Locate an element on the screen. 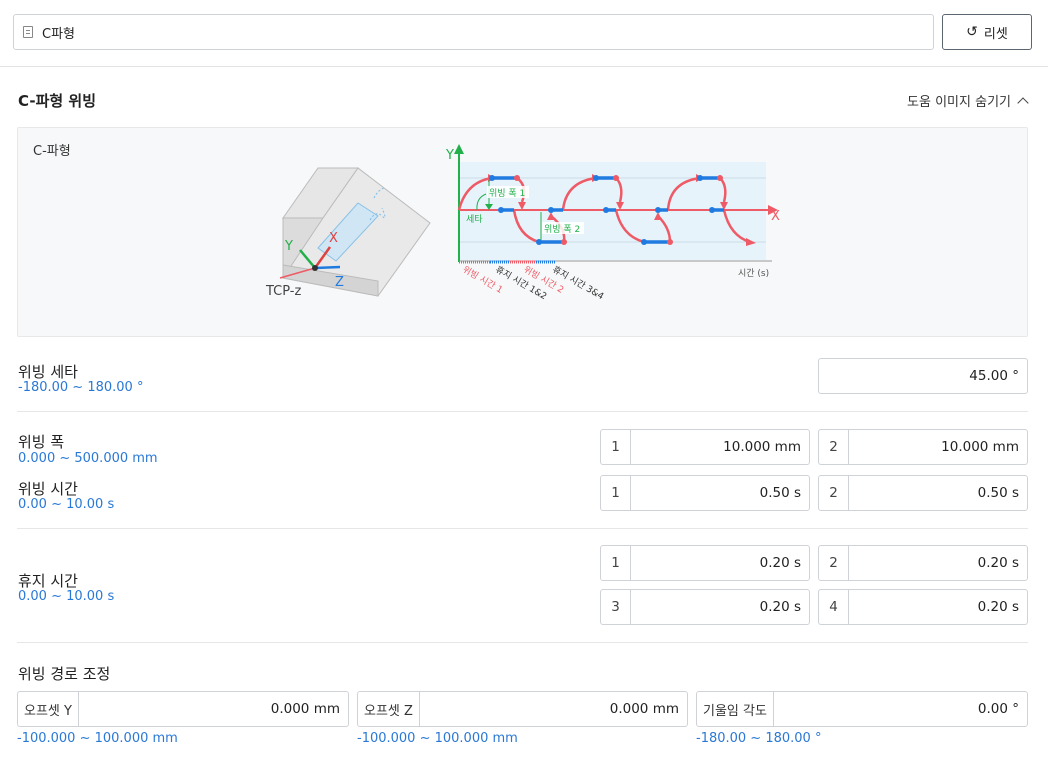  weave-time-2-index: 2 is located at coordinates (834, 493).